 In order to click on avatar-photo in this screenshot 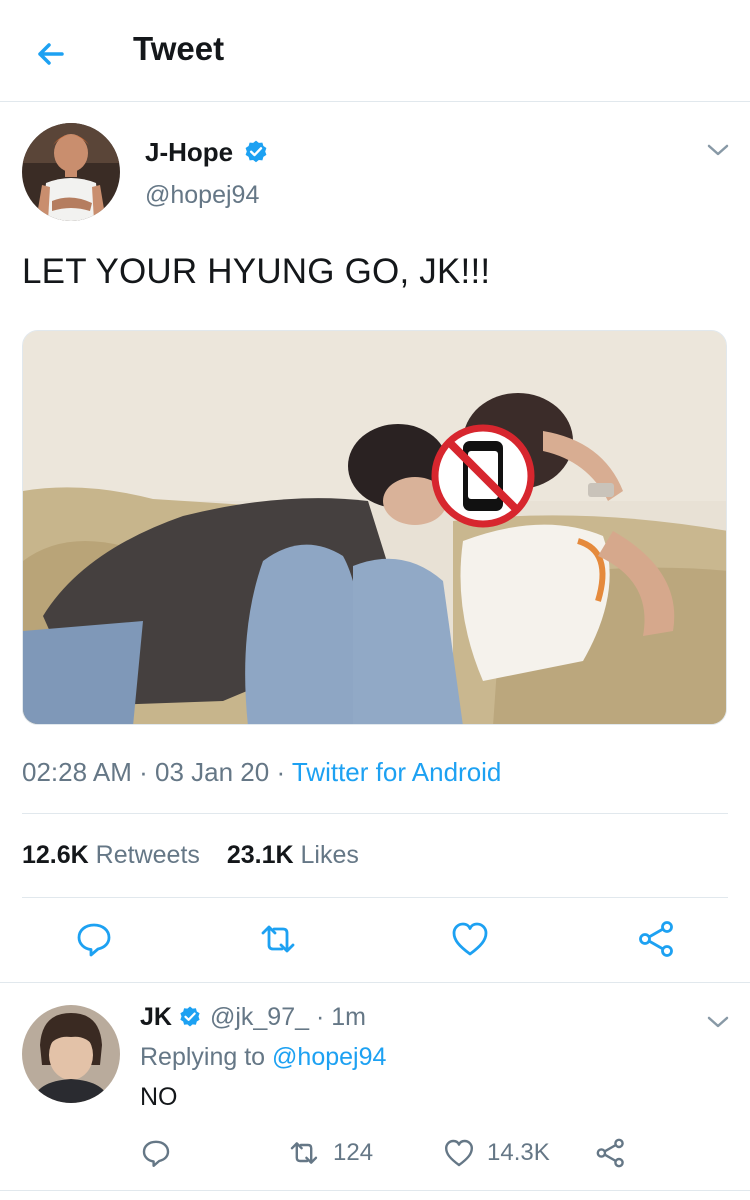, I will do `click(71, 172)`.